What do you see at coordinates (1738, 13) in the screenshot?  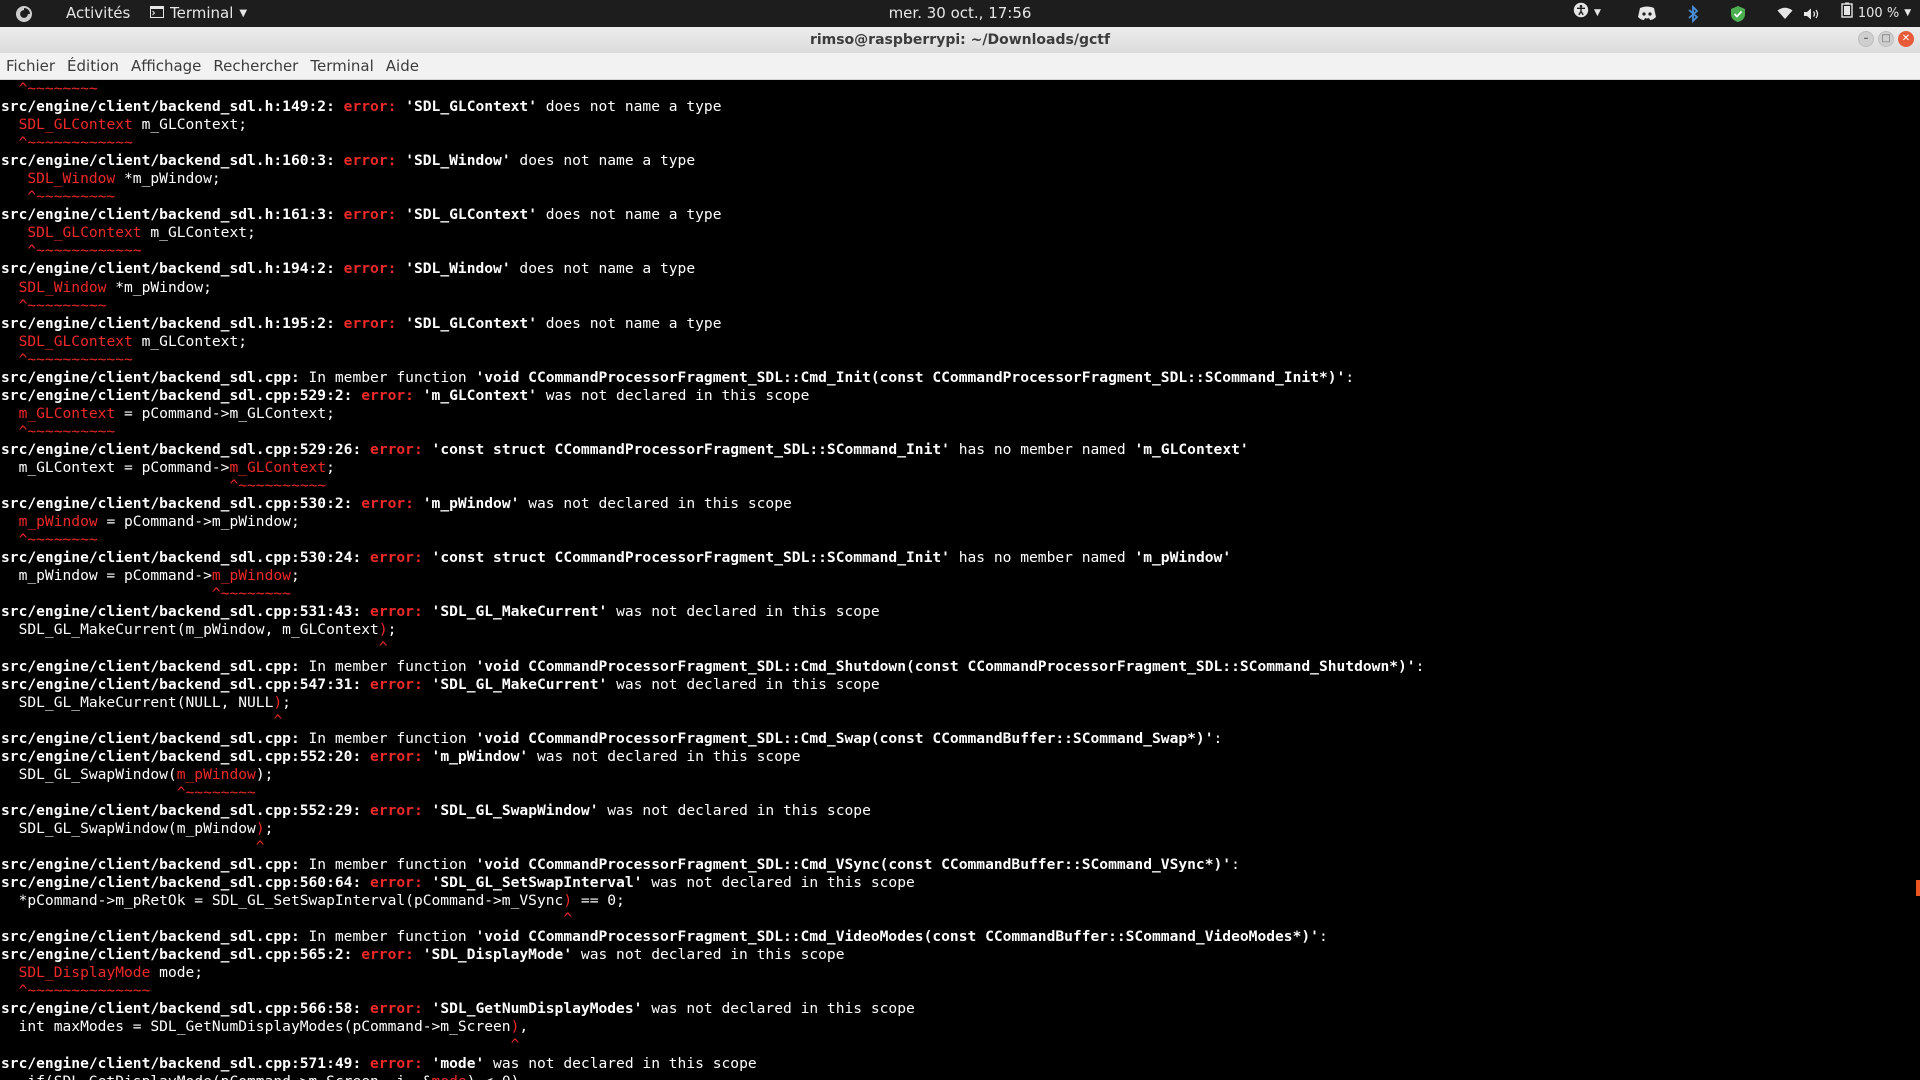 I see `vpn-shield-icon` at bounding box center [1738, 13].